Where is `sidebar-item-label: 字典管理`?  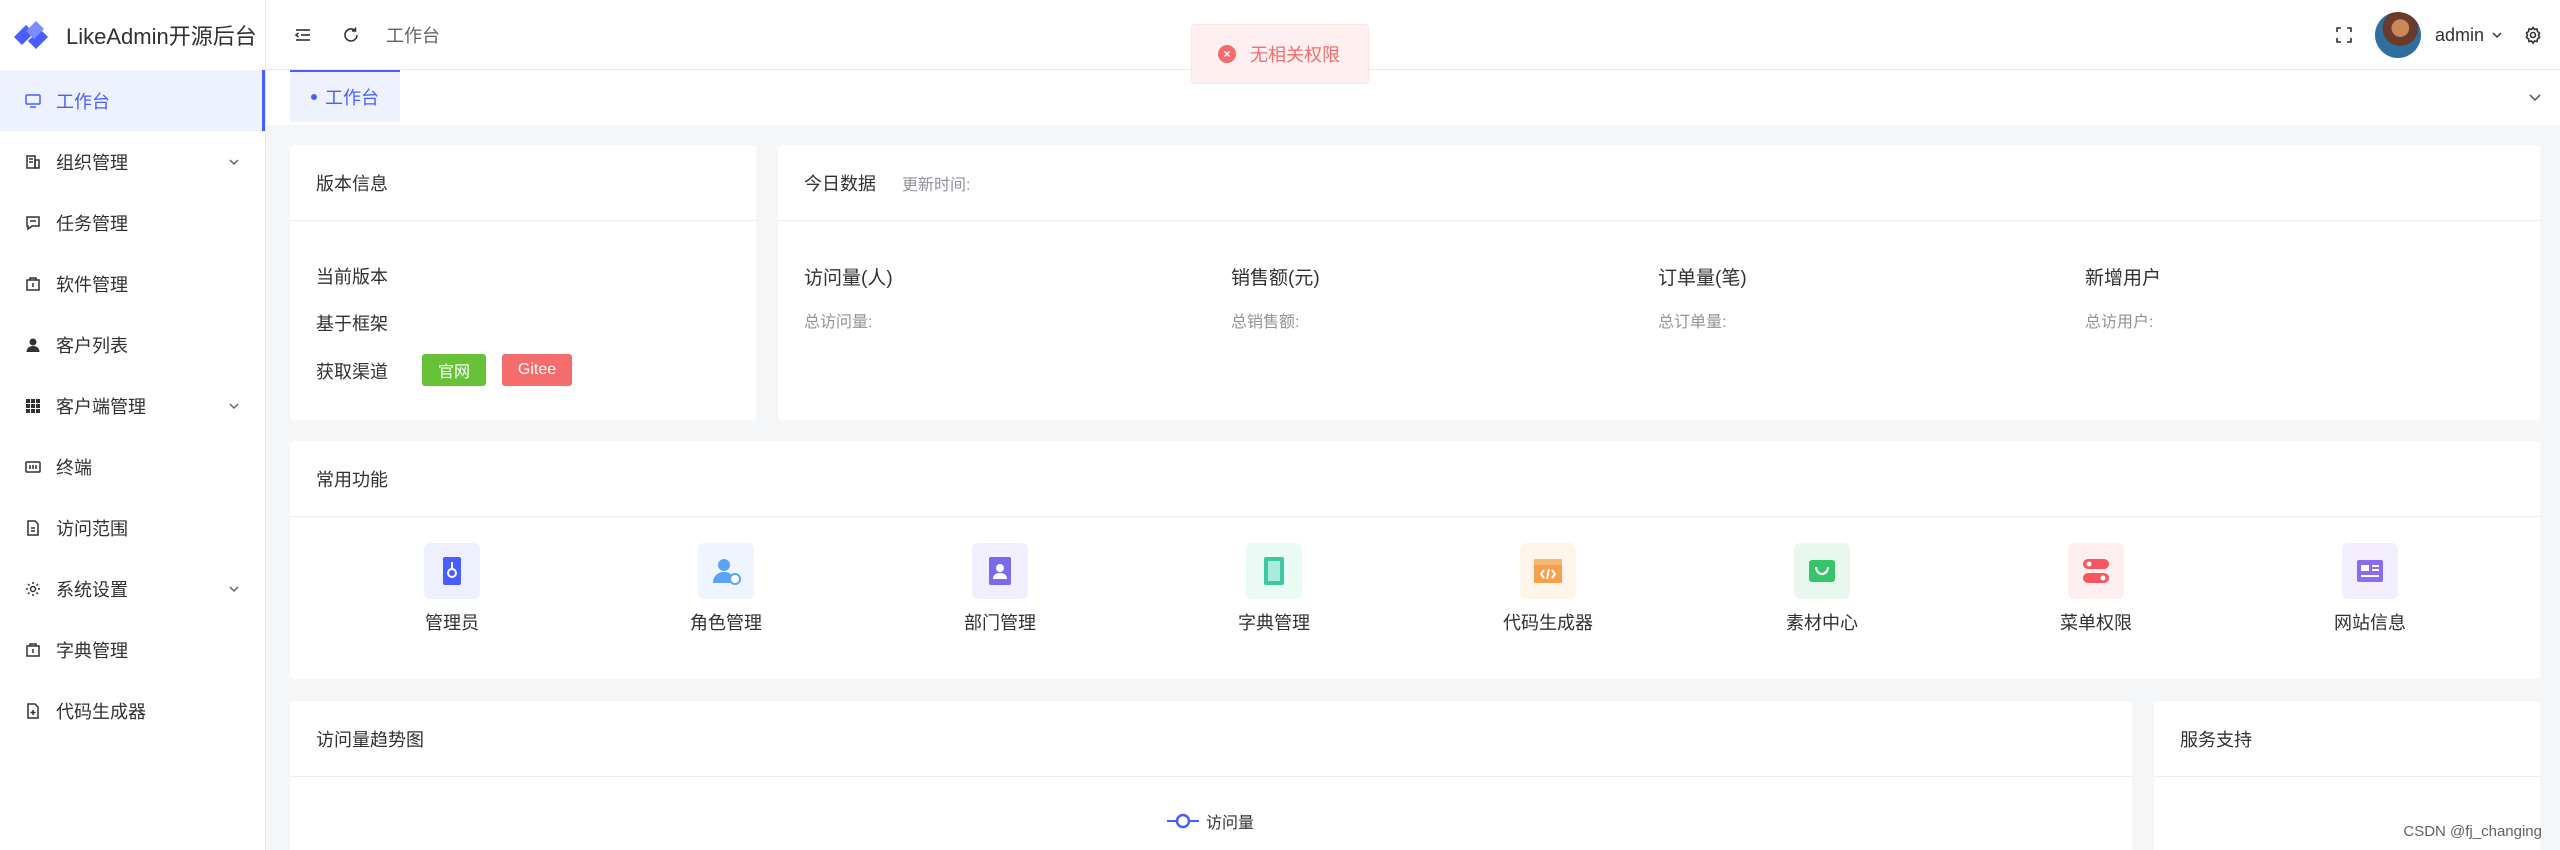 sidebar-item-label: 字典管理 is located at coordinates (92, 650).